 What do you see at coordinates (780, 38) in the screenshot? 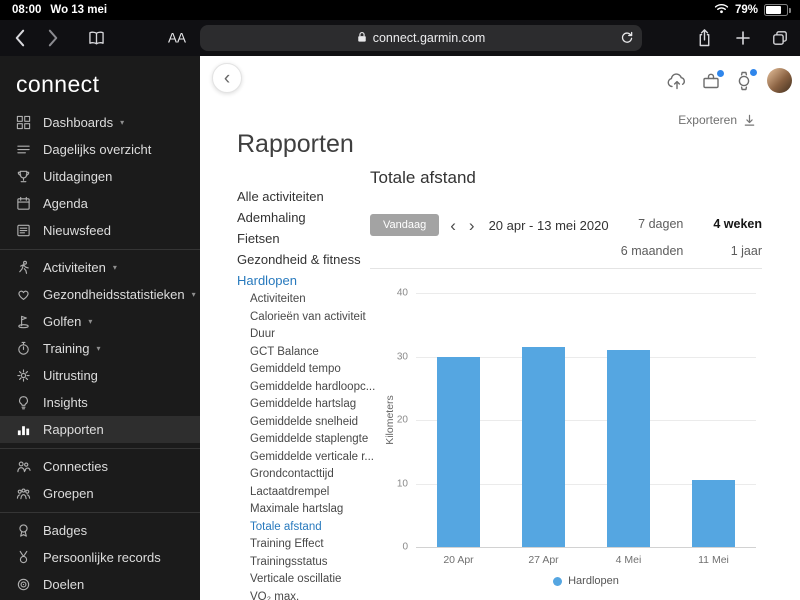
I see `tabs-icon` at bounding box center [780, 38].